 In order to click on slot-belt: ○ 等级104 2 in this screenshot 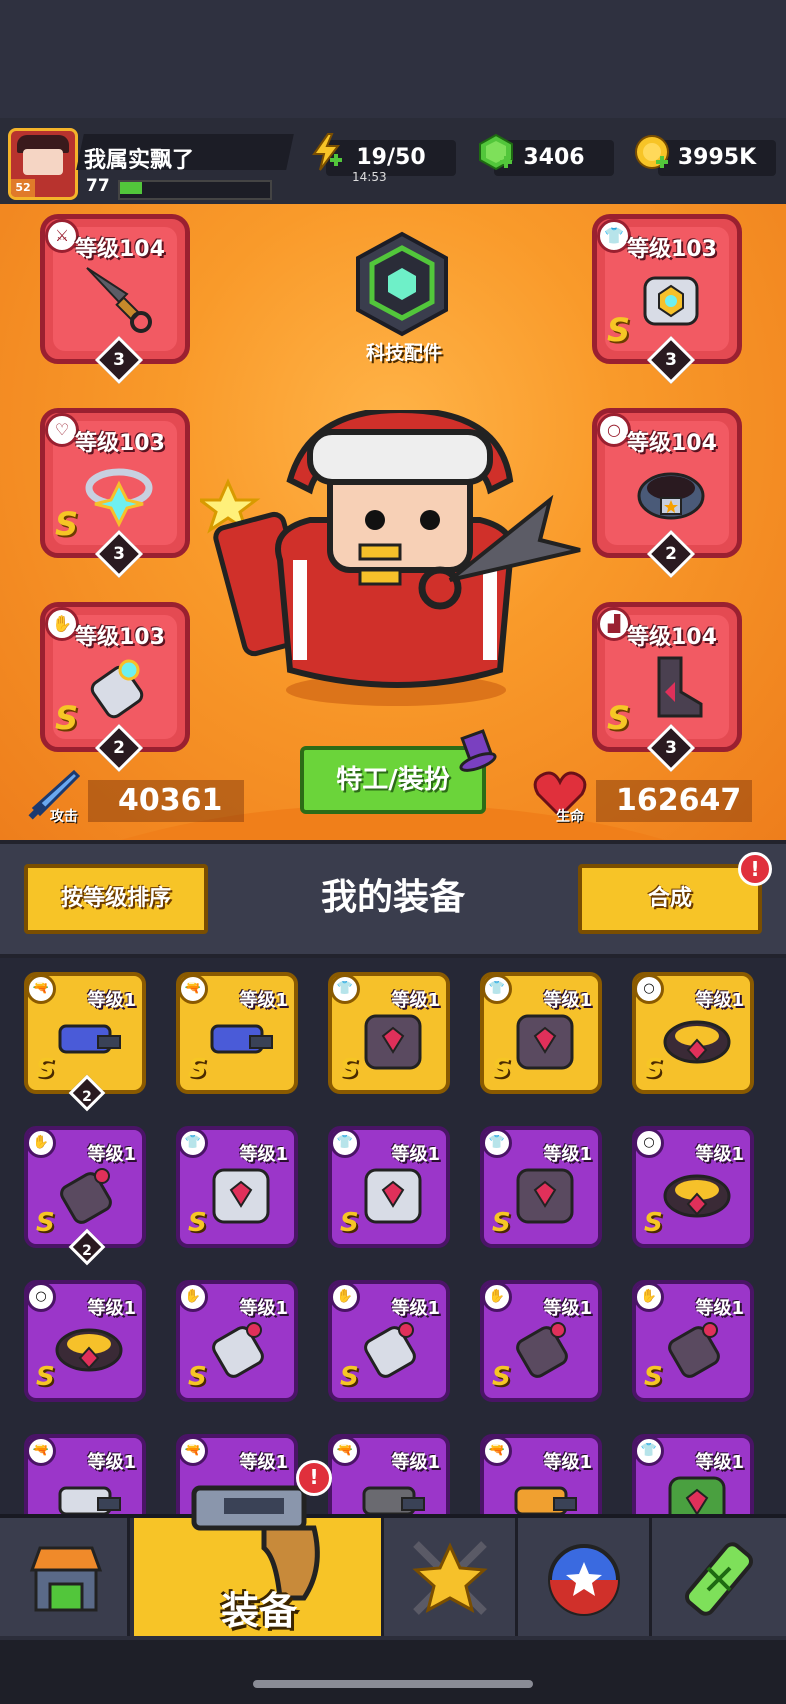, I will do `click(667, 493)`.